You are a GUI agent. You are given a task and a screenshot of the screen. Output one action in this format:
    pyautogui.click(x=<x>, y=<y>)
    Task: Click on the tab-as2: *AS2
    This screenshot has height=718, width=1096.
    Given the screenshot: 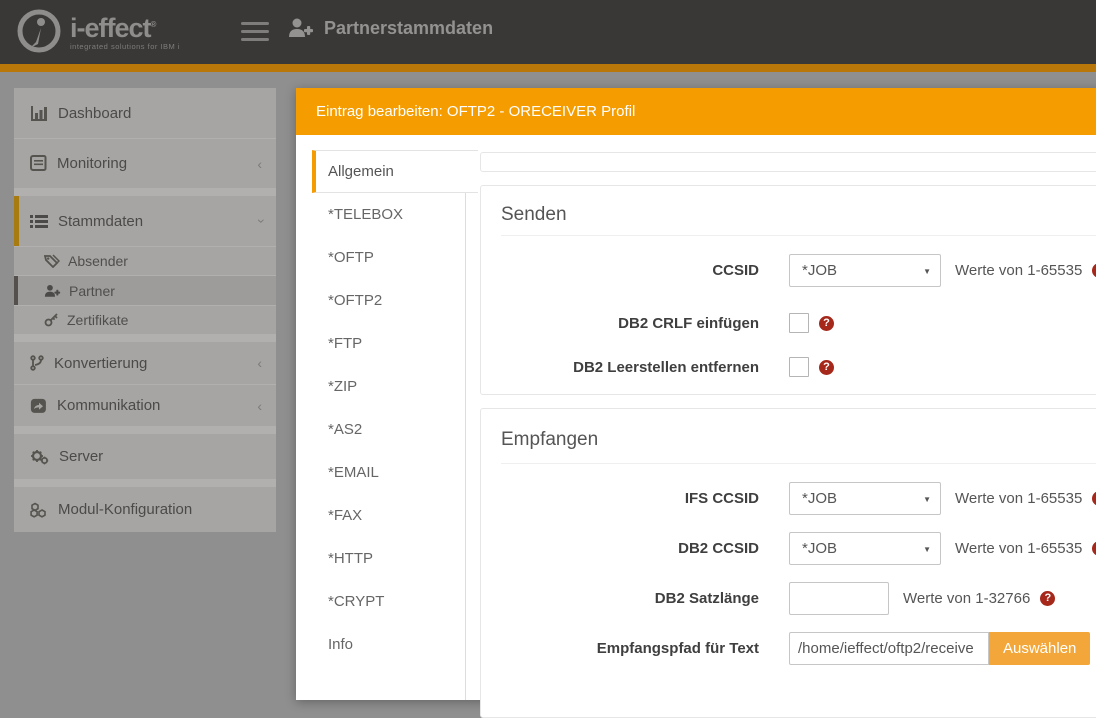 What is the action you would take?
    pyautogui.click(x=357, y=429)
    